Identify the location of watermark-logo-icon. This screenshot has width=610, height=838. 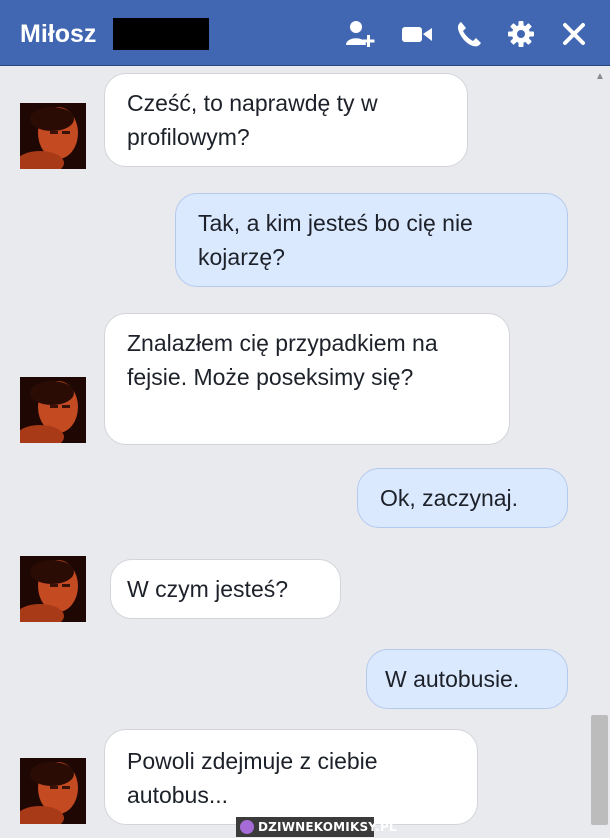
(247, 827).